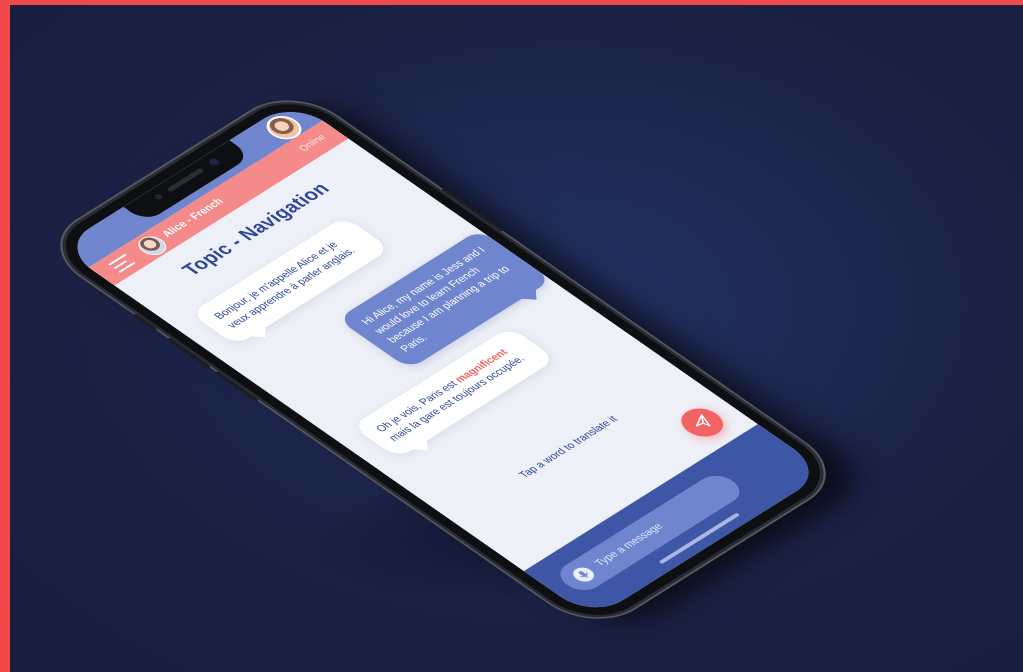  What do you see at coordinates (185, 180) in the screenshot?
I see `earpiece-speaker` at bounding box center [185, 180].